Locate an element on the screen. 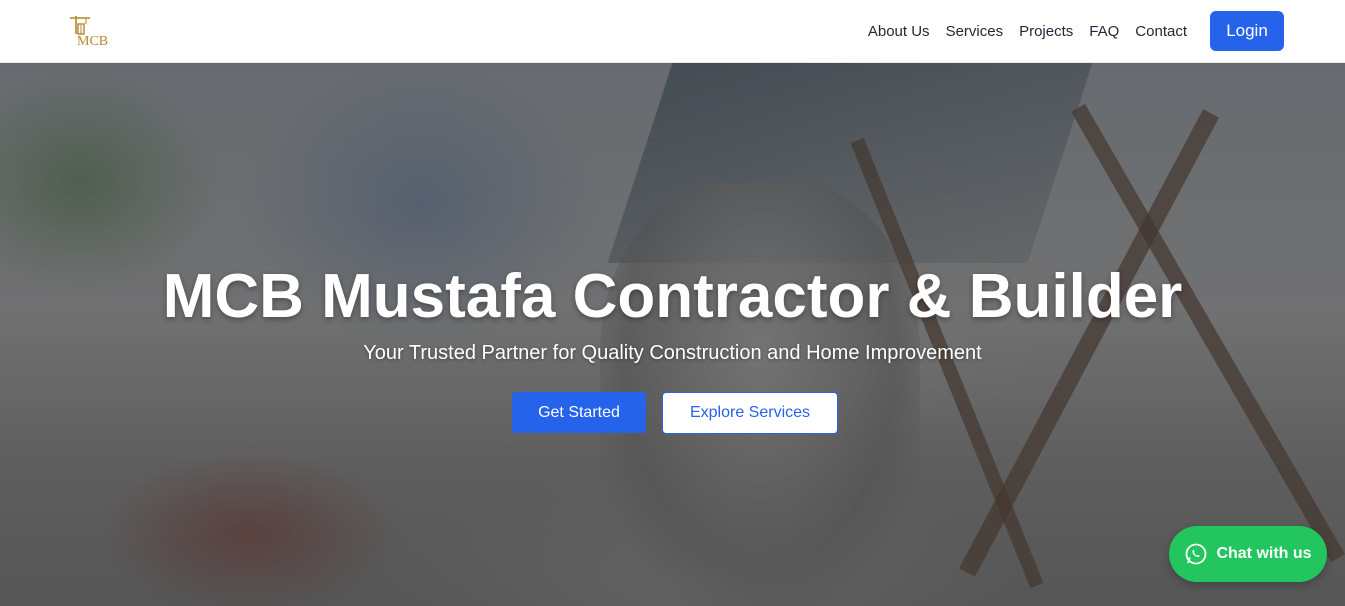 The height and width of the screenshot is (606, 1345). chat-label: Chat with us is located at coordinates (1264, 553).